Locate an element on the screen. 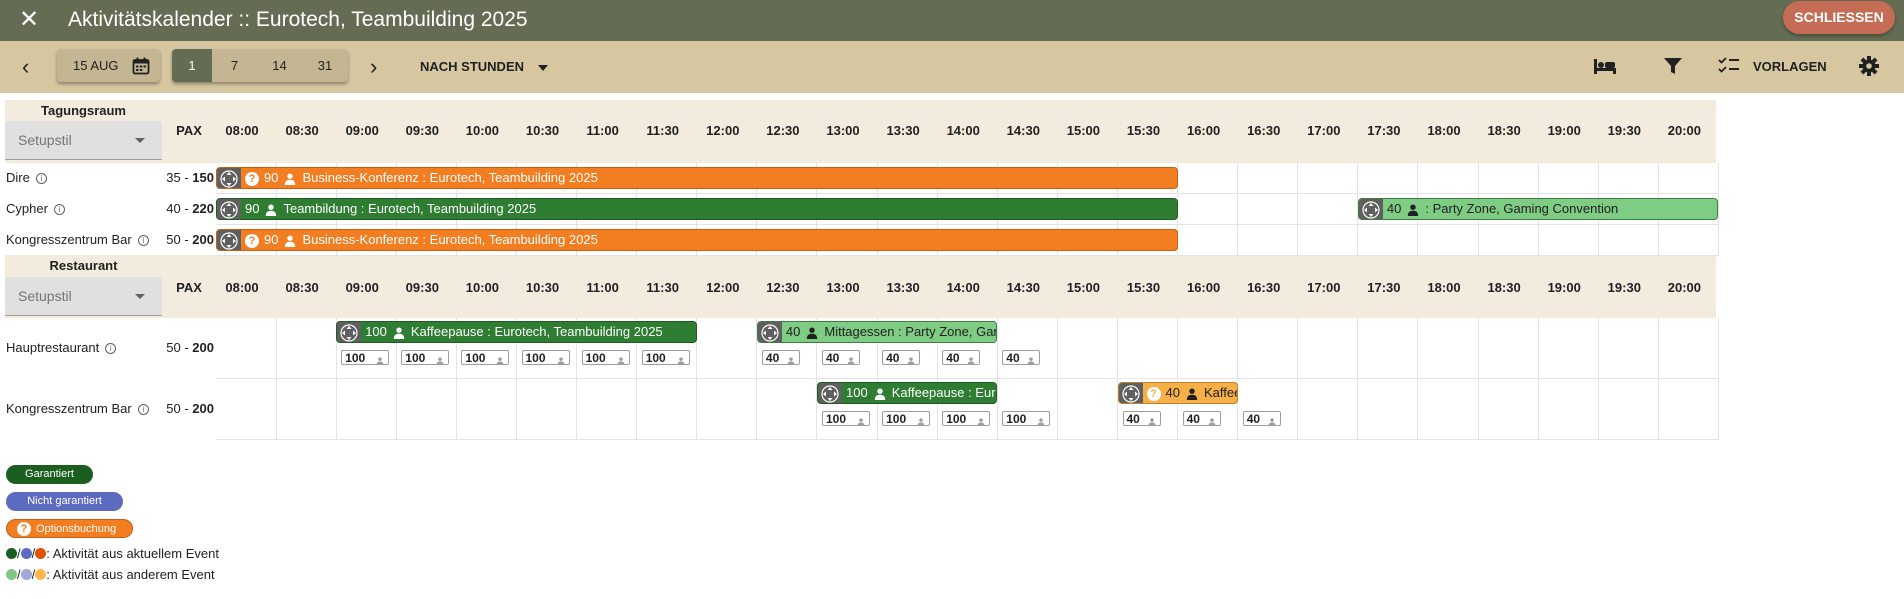  close-button: SCHLIESSEN is located at coordinates (1839, 17).